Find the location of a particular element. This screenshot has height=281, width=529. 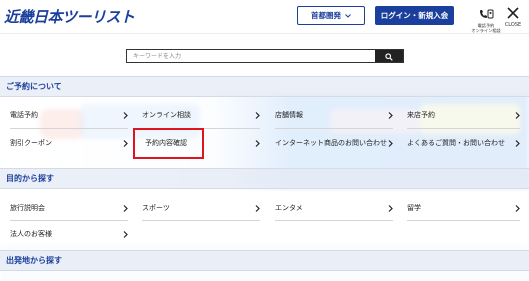

menu-item-phone-reservation: 電話予約 is located at coordinates (69, 115).